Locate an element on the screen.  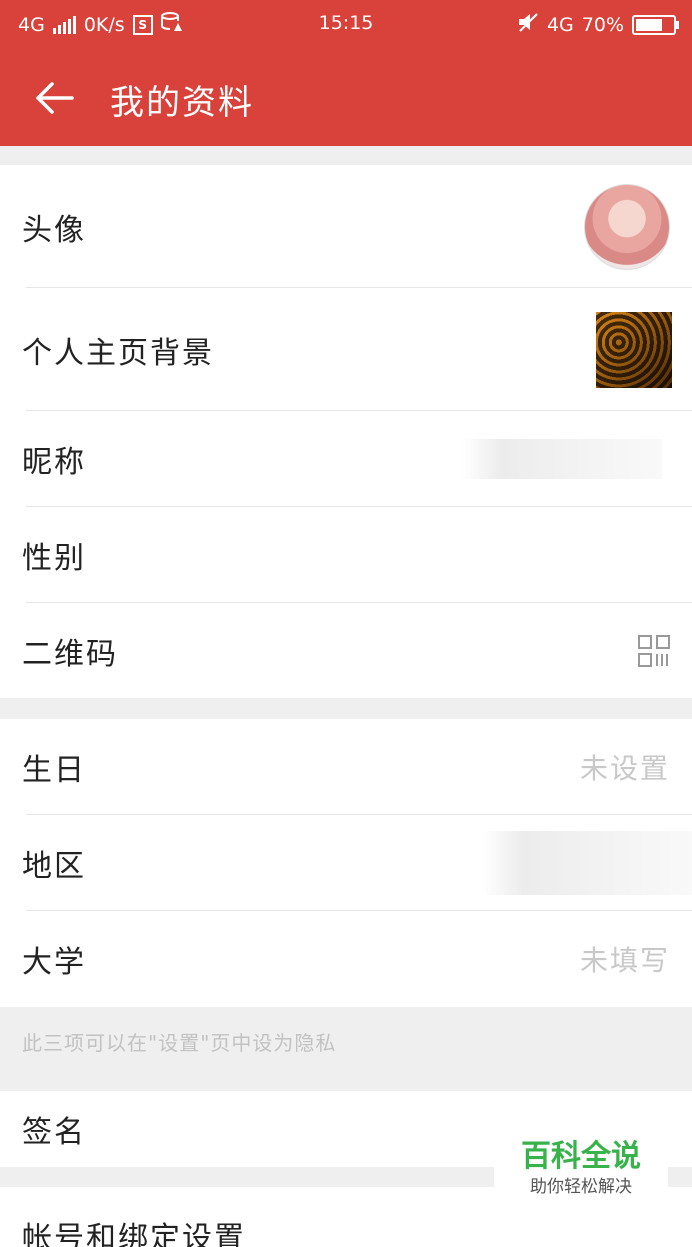
avatar-label: 头像 is located at coordinates (54, 230).